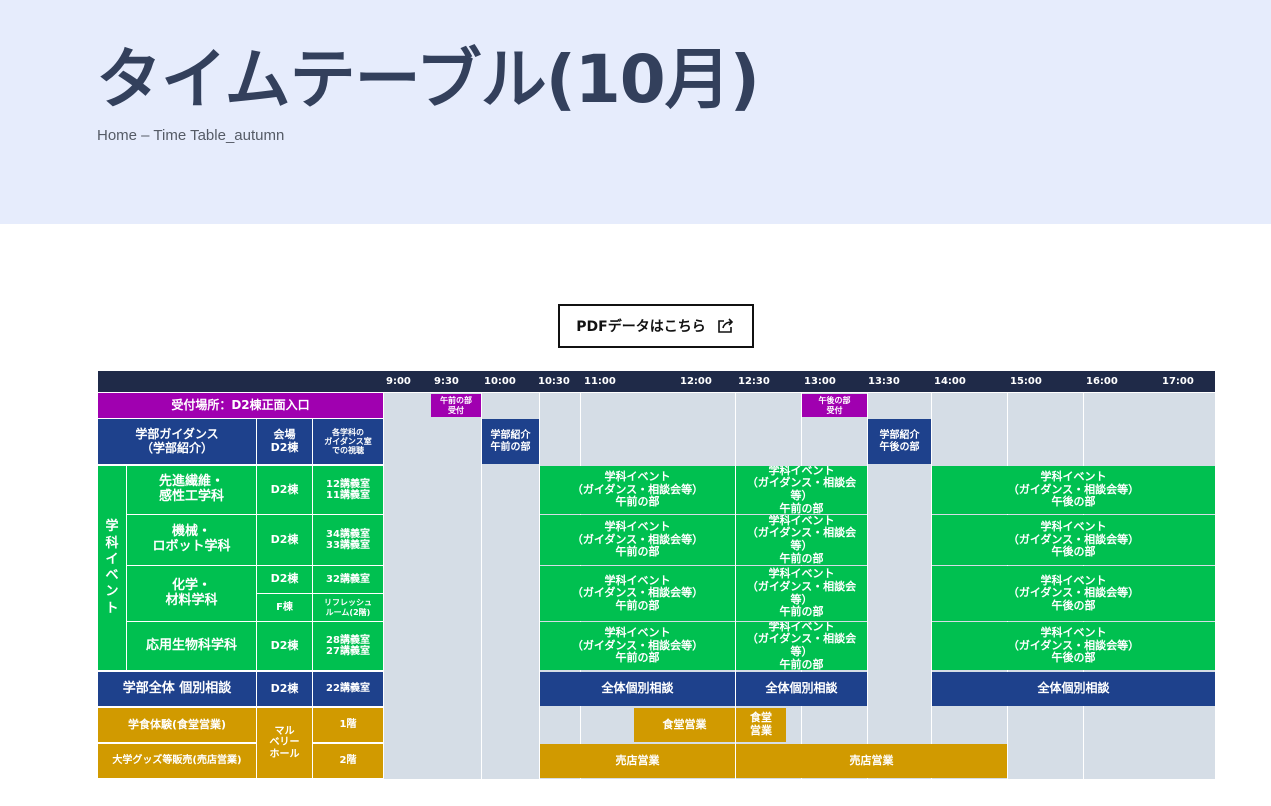 The image size is (1271, 806). Describe the element at coordinates (177, 725) in the screenshot. I see `cafeteria-label: 学食体験(食堂営業)` at that location.